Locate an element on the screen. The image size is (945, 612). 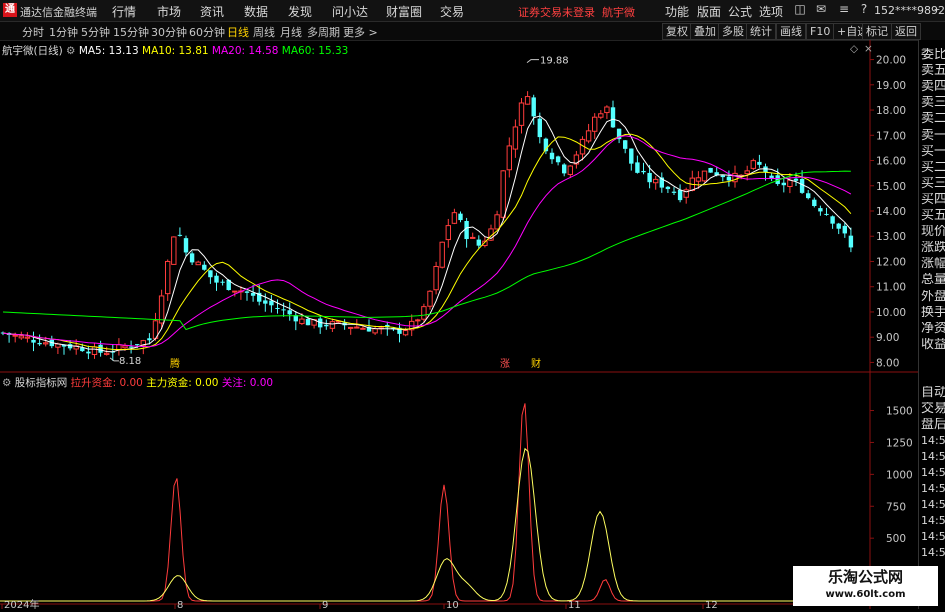
message-icon: ✉ is located at coordinates (821, 9).